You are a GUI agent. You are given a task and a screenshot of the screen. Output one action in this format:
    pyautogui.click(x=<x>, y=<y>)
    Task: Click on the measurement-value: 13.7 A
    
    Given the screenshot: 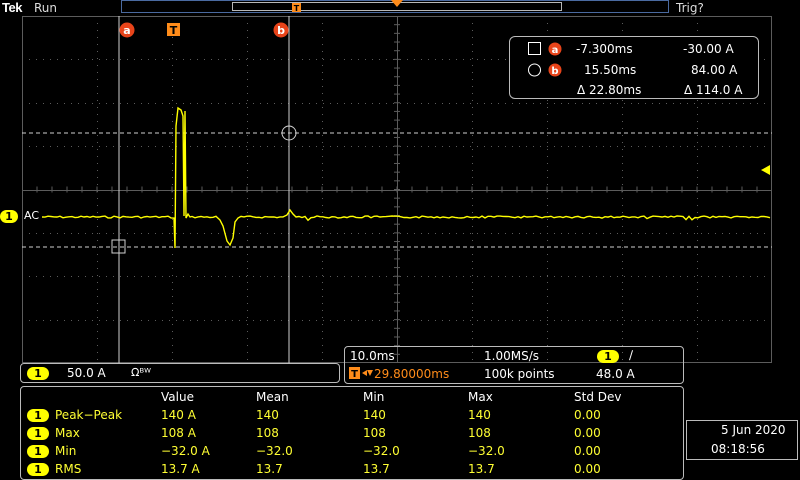 What is the action you would take?
    pyautogui.click(x=180, y=469)
    